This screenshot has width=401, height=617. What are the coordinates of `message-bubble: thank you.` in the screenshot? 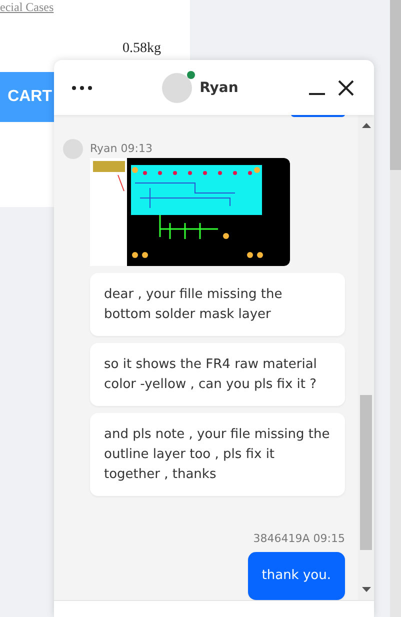 It's located at (296, 576).